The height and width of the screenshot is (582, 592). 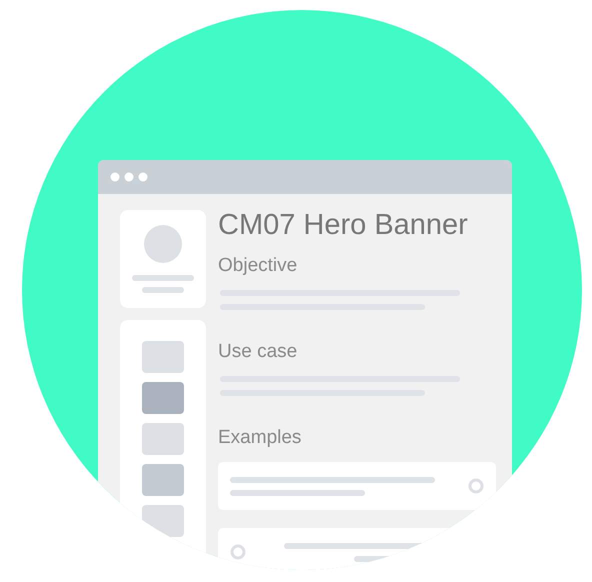 What do you see at coordinates (357, 486) in the screenshot?
I see `example-card` at bounding box center [357, 486].